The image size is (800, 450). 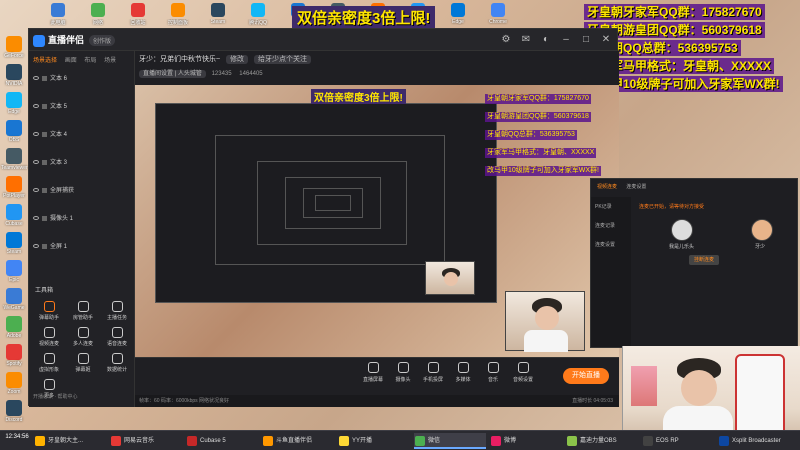 I want to click on control-icon, so click(x=403, y=367).